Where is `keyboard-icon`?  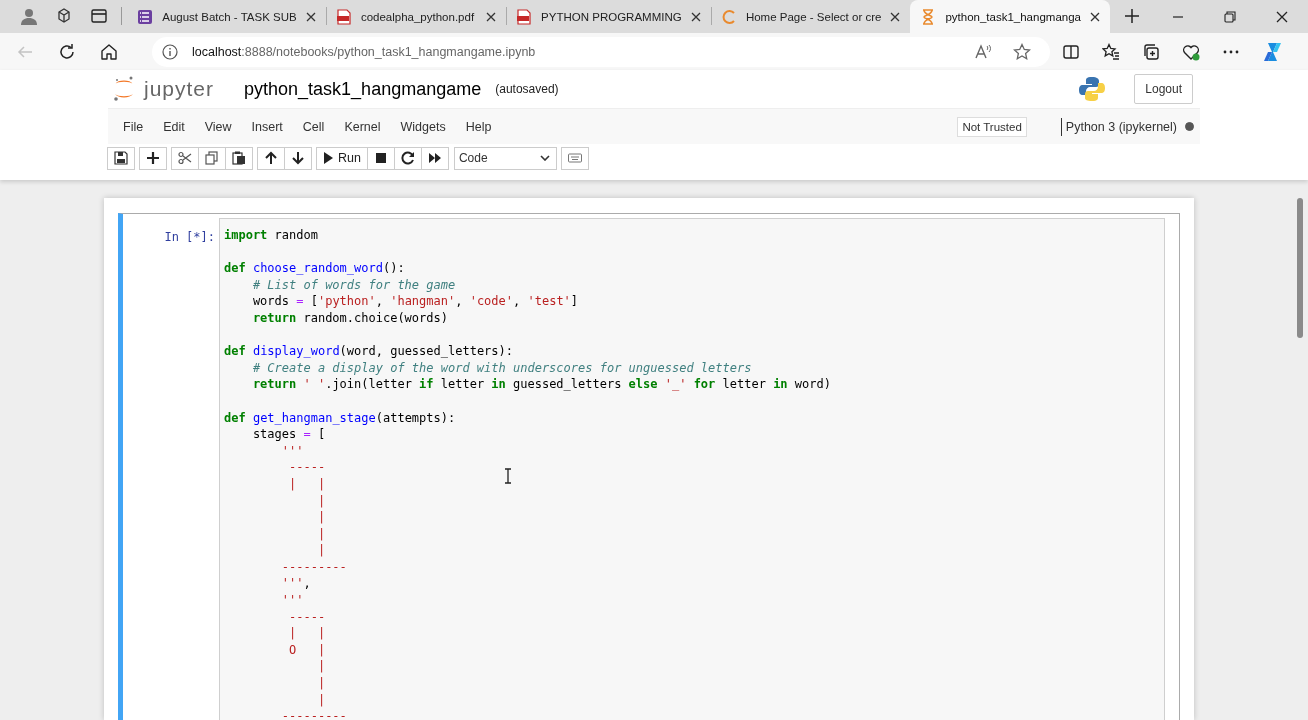
keyboard-icon is located at coordinates (574, 158).